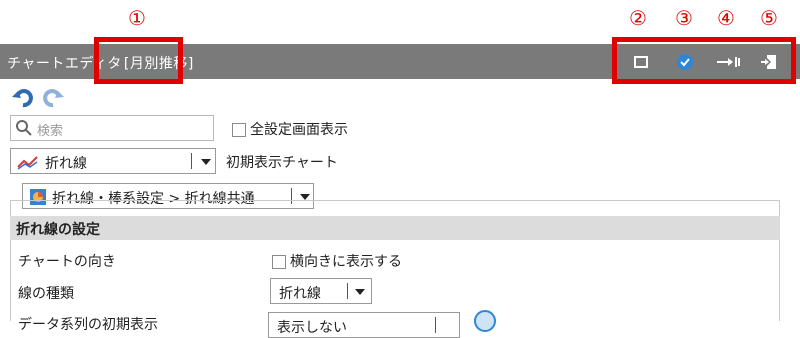 Image resolution: width=800 pixels, height=338 pixels. I want to click on undo-icon, so click(23, 98).